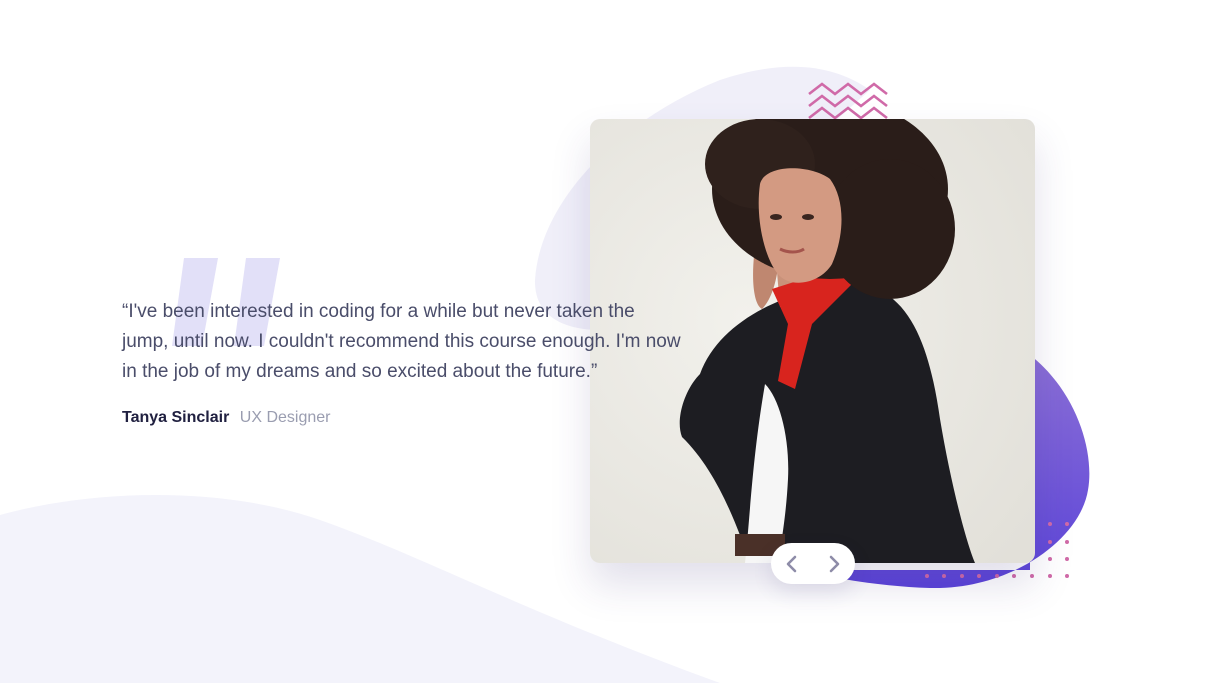  I want to click on next-button, so click(834, 564).